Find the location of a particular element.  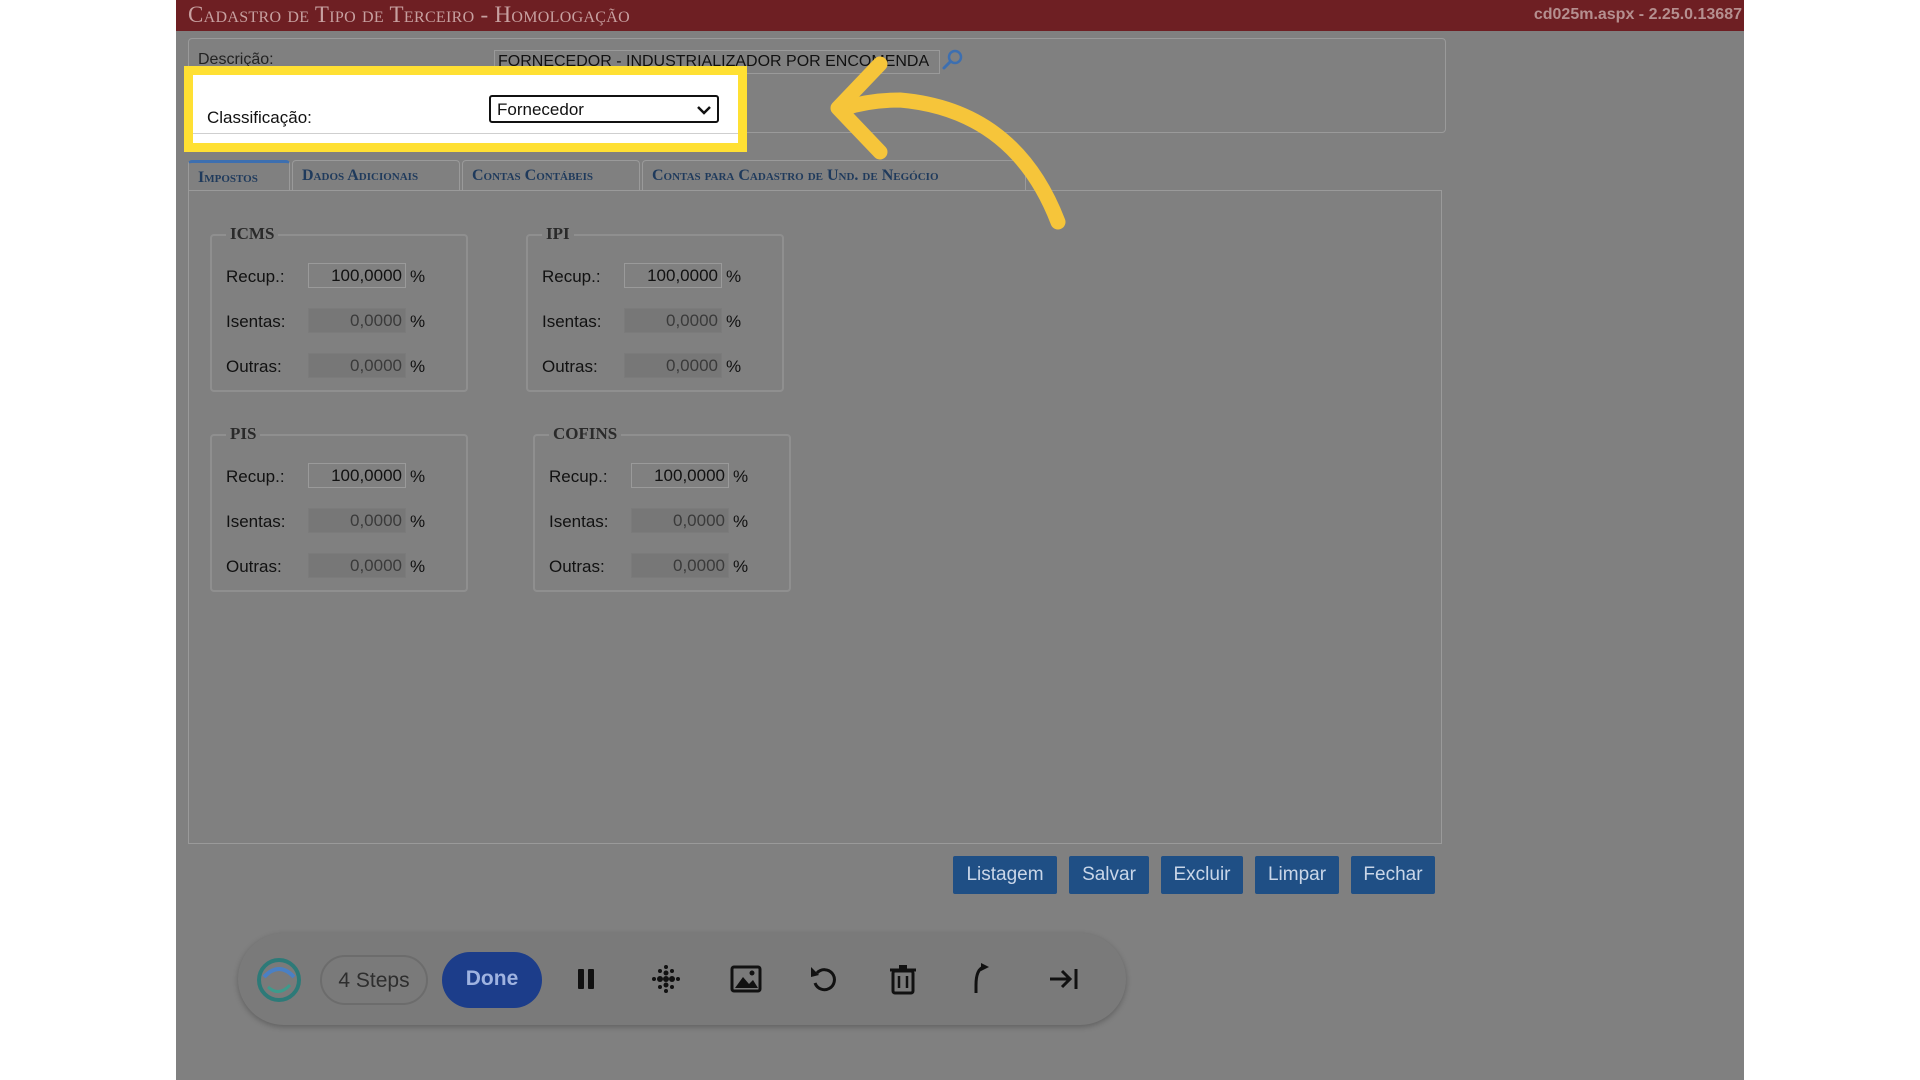

logo-icon is located at coordinates (279, 980).